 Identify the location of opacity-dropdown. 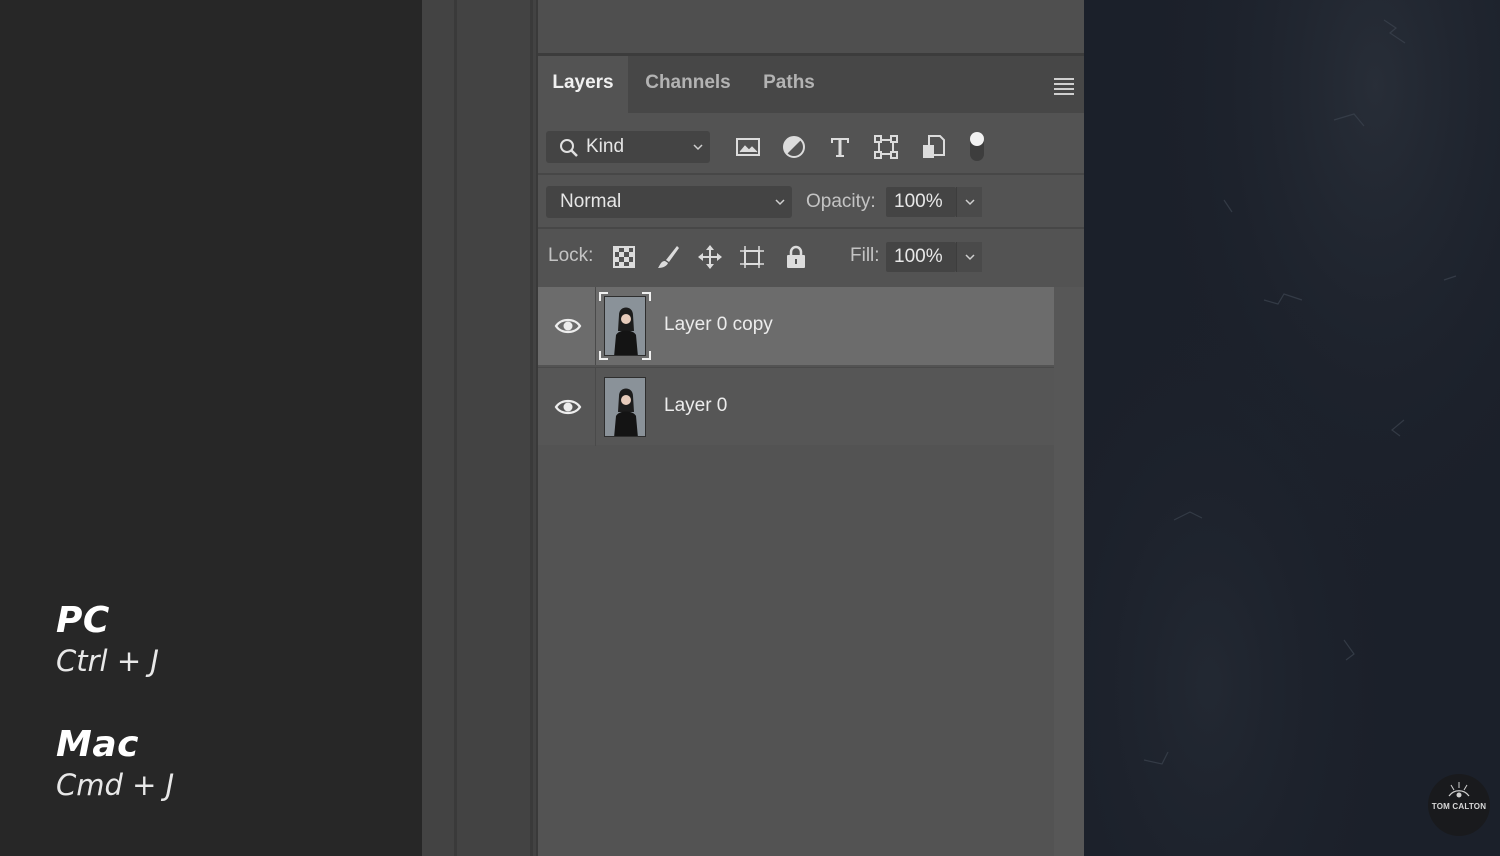
(969, 202).